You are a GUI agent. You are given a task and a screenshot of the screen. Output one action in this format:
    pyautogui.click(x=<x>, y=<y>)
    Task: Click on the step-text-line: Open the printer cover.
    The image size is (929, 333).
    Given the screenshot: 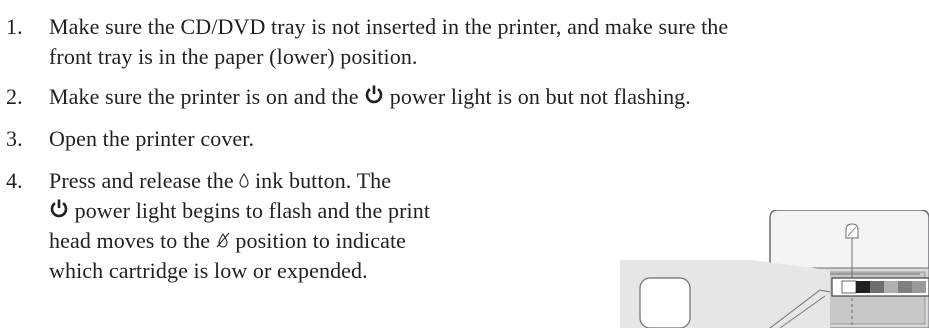 What is the action you would take?
    pyautogui.click(x=152, y=138)
    